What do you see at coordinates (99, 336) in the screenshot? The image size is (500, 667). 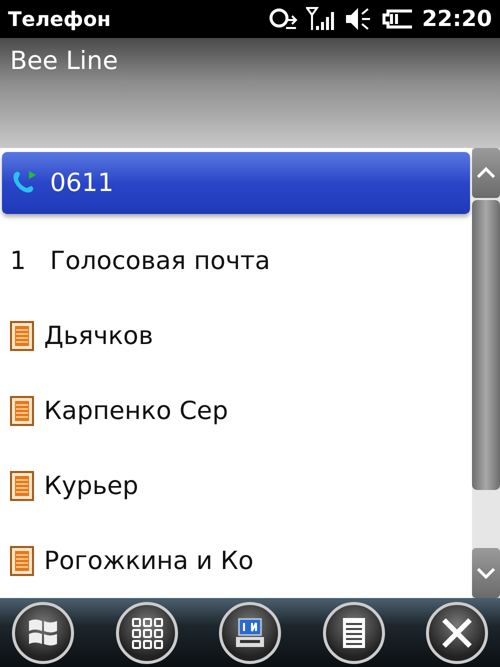 I see `entry-label: Дьячков` at bounding box center [99, 336].